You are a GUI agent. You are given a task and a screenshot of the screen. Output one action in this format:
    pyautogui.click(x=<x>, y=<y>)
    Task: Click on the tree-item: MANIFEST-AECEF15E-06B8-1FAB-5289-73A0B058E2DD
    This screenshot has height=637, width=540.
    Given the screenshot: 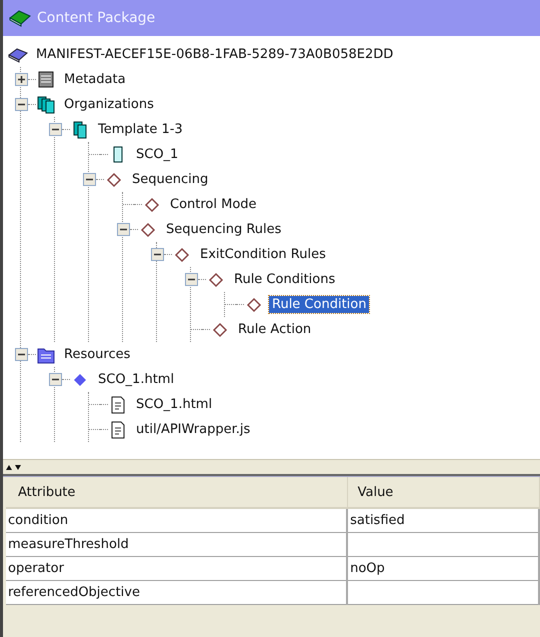 What is the action you would take?
    pyautogui.click(x=214, y=54)
    